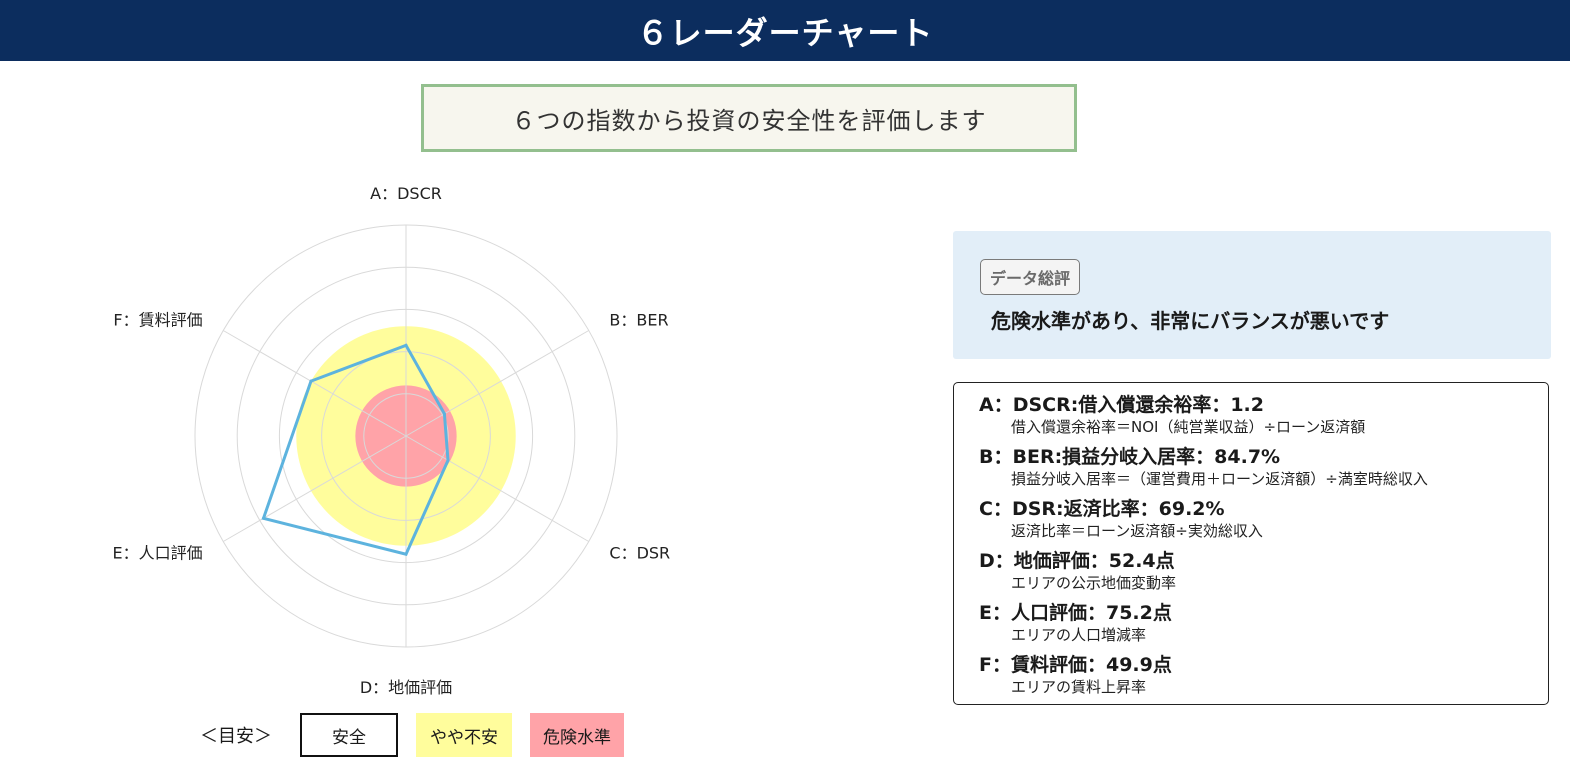  What do you see at coordinates (1130, 457) in the screenshot?
I see `metric-title: B：BER:損益分岐入居率：84.7%` at bounding box center [1130, 457].